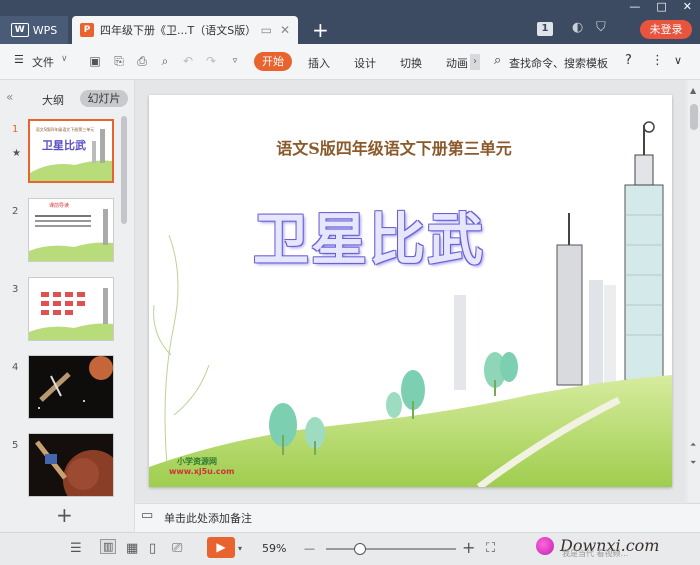  Describe the element at coordinates (273, 61) in the screenshot. I see `tab-home: 开始` at that location.